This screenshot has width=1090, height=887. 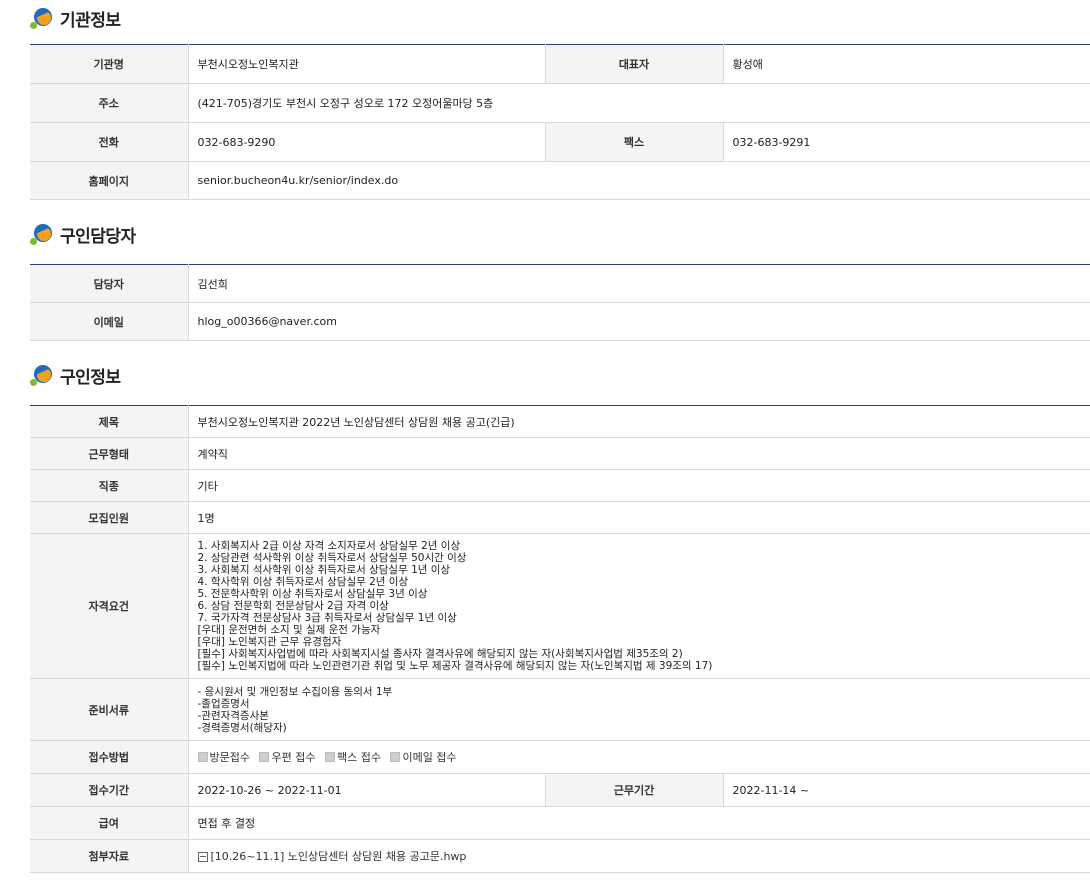 What do you see at coordinates (639, 321) in the screenshot?
I see `email-value: hlog_o00366@naver.com` at bounding box center [639, 321].